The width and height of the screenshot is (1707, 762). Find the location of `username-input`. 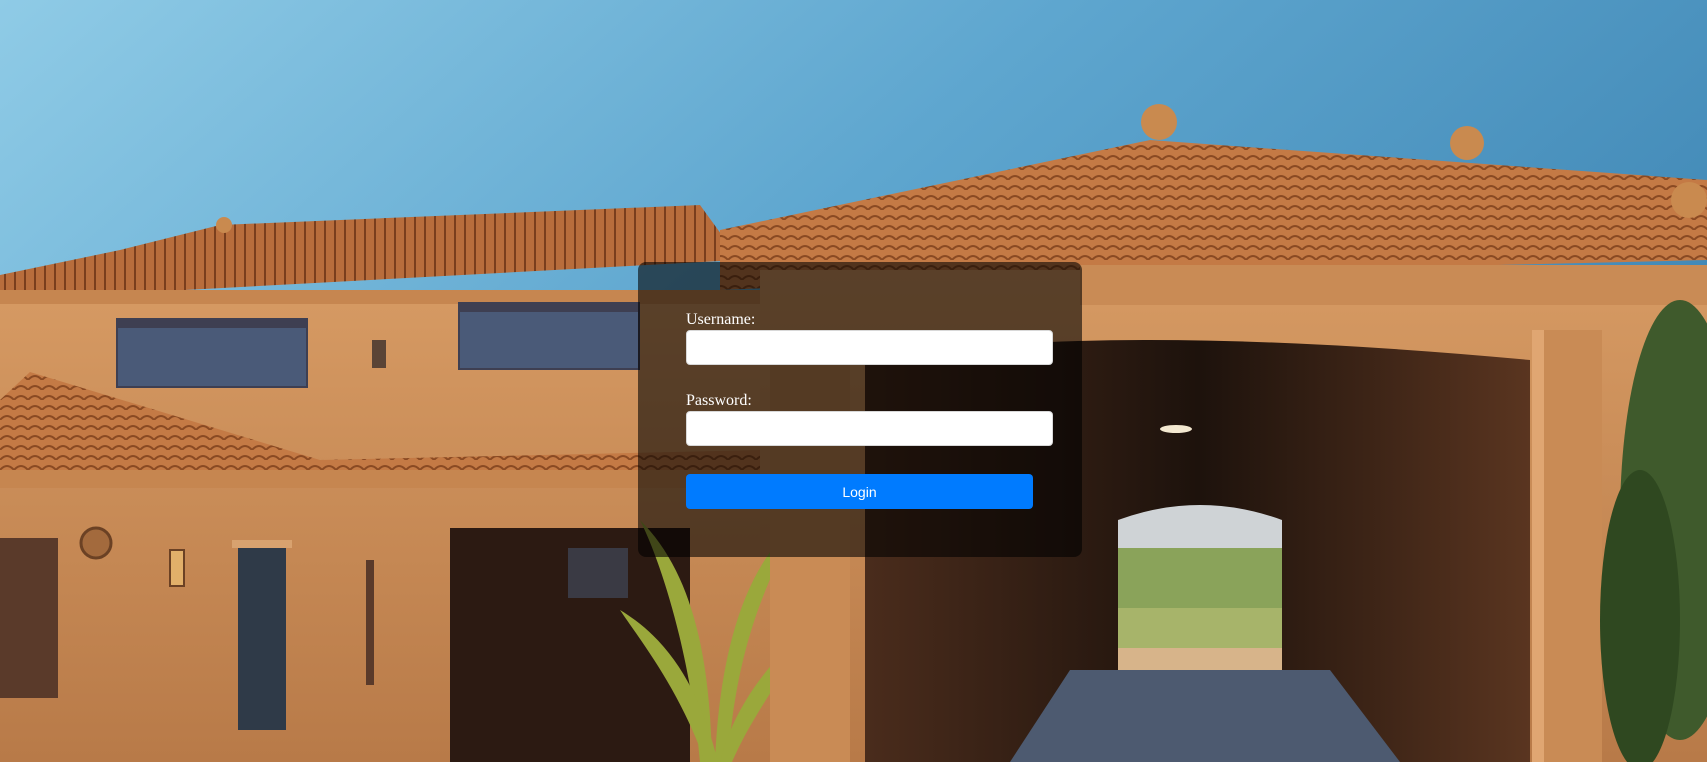

username-input is located at coordinates (869, 347).